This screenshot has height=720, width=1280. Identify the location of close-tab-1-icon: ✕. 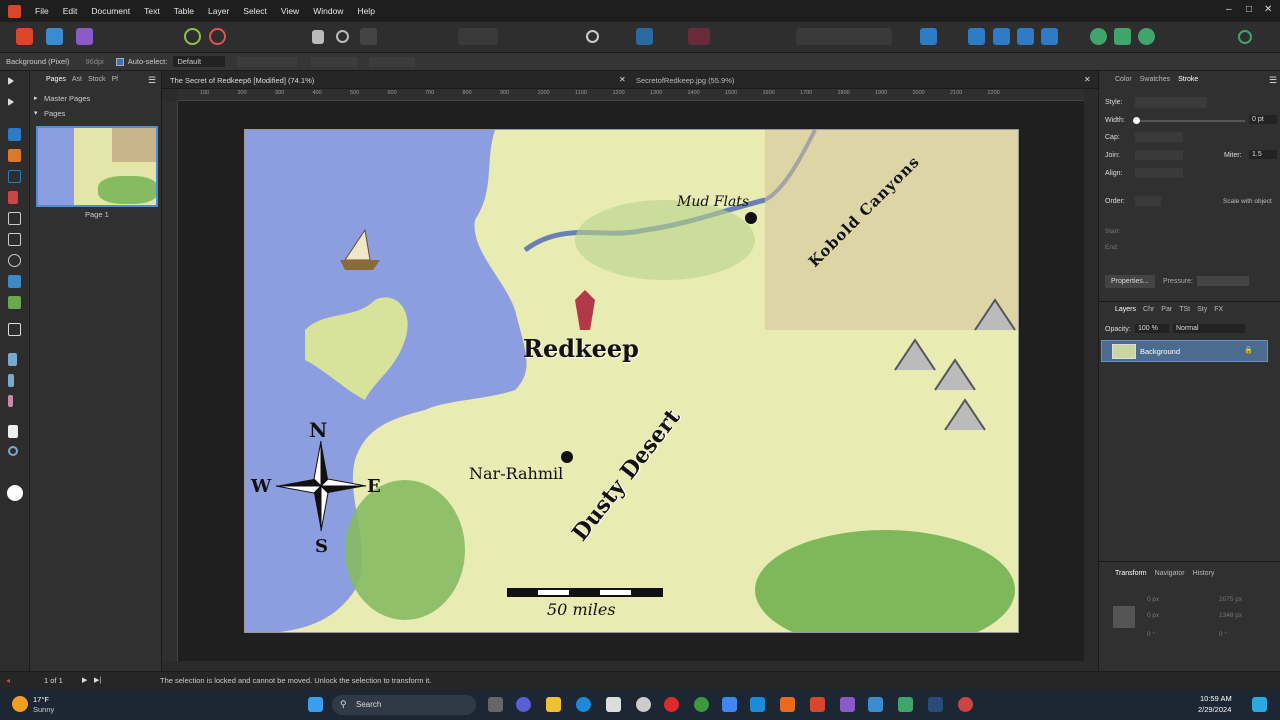
(622, 79).